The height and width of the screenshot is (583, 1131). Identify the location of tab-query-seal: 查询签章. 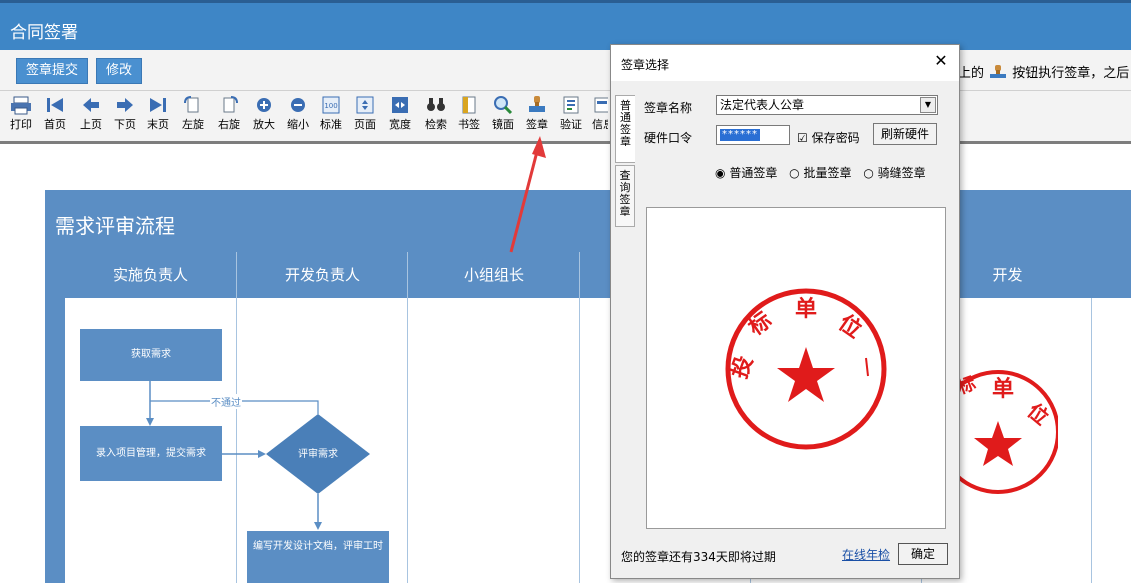
(625, 196).